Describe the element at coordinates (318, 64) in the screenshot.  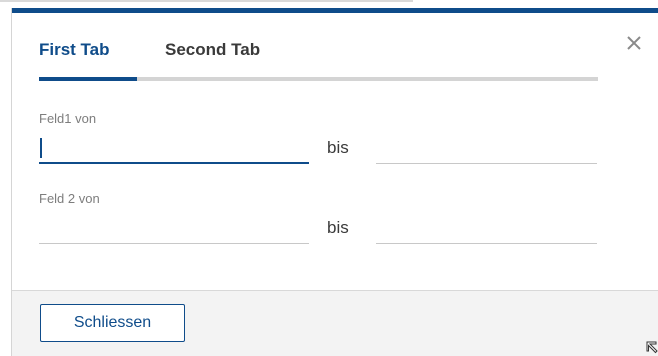
I see `tab-bar: First Tab Second Tab` at that location.